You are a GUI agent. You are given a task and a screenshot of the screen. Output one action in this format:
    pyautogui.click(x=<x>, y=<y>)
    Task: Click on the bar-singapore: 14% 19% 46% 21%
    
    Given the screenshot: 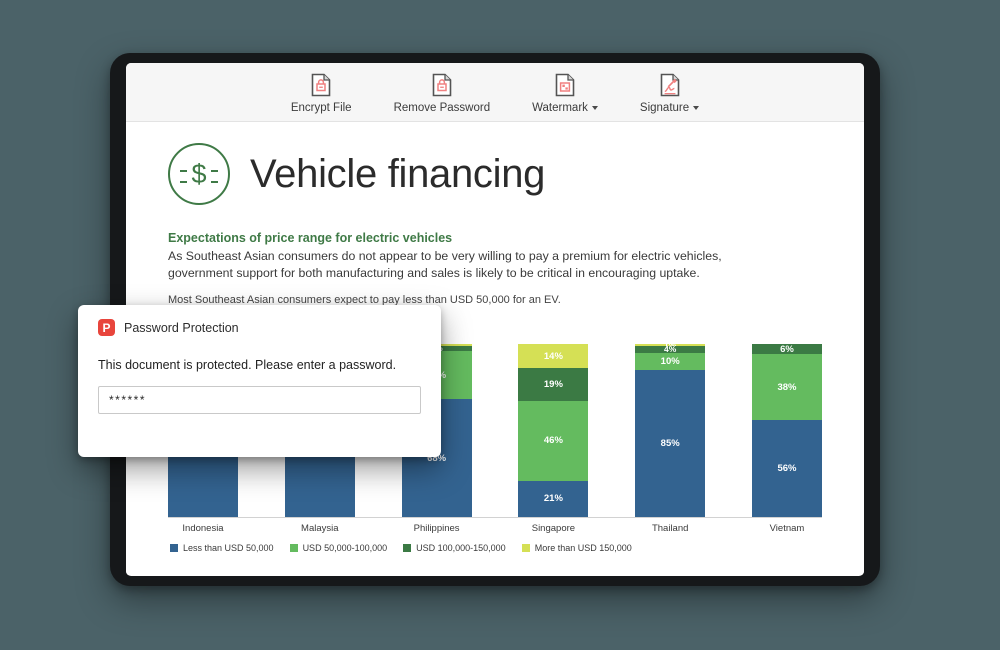 What is the action you would take?
    pyautogui.click(x=553, y=430)
    